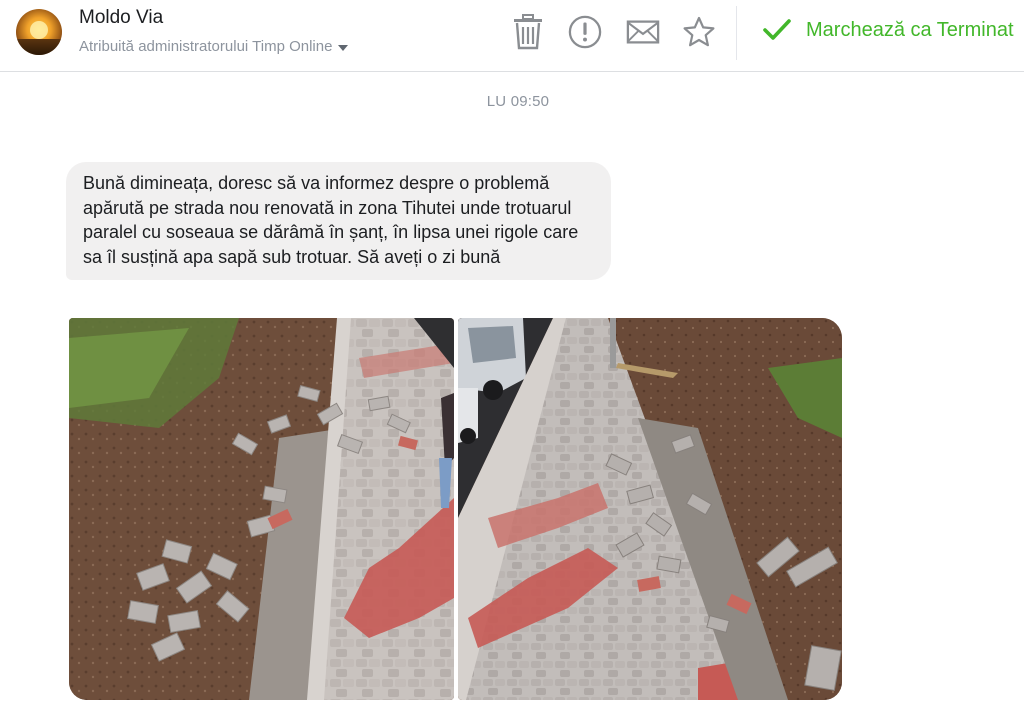 The width and height of the screenshot is (1024, 706). I want to click on assignment-dropdown: Atribuită administratorului Timp Online, so click(214, 46).